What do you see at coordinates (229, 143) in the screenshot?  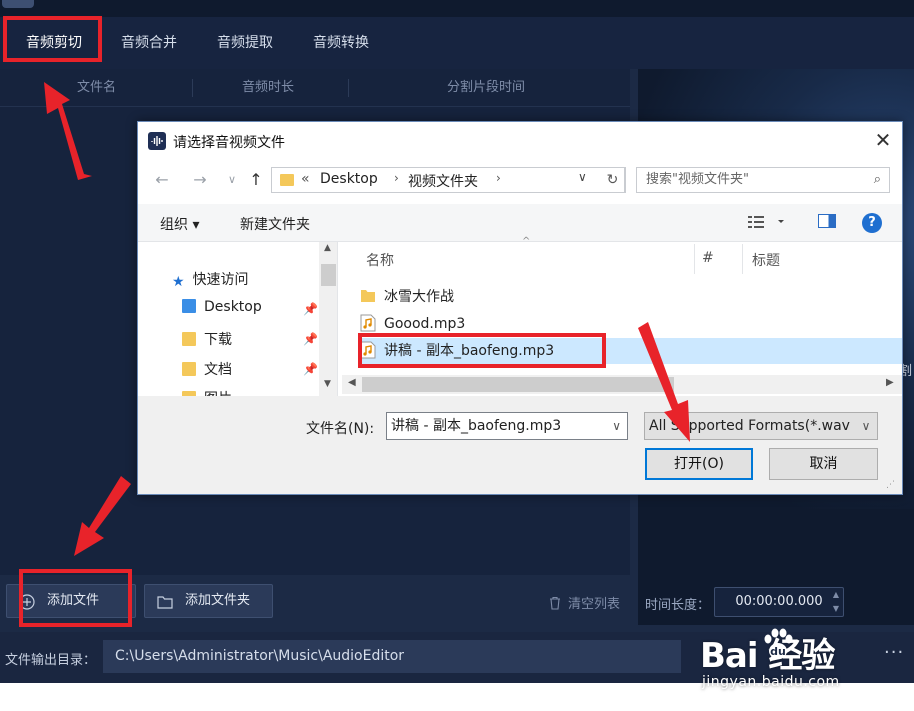 I see `dialog-title: 请选择音视频文件` at bounding box center [229, 143].